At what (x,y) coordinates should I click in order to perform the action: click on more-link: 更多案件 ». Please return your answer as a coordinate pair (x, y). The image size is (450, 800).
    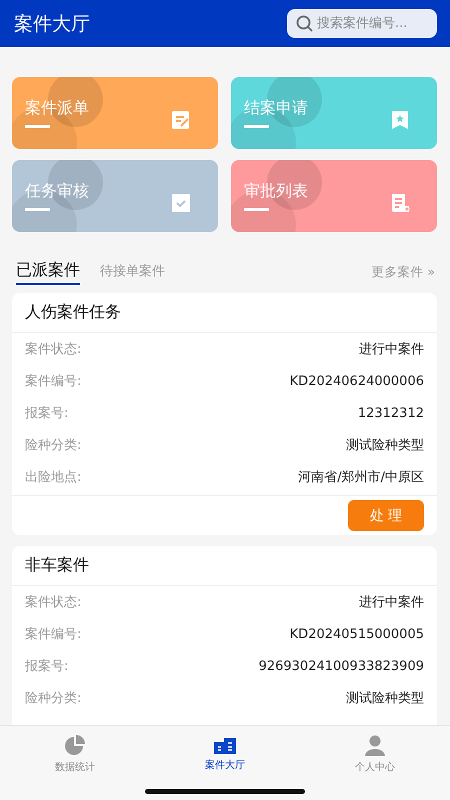
    Looking at the image, I should click on (404, 272).